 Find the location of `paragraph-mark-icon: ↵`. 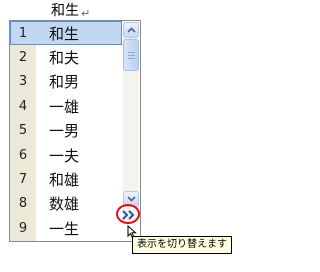

paragraph-mark-icon: ↵ is located at coordinates (86, 13).